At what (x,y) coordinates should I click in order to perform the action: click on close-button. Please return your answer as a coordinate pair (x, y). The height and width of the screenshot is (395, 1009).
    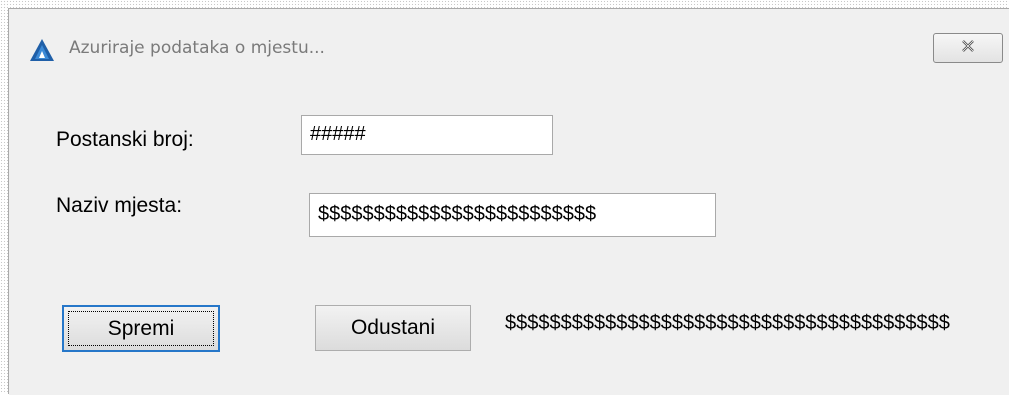
    Looking at the image, I should click on (968, 48).